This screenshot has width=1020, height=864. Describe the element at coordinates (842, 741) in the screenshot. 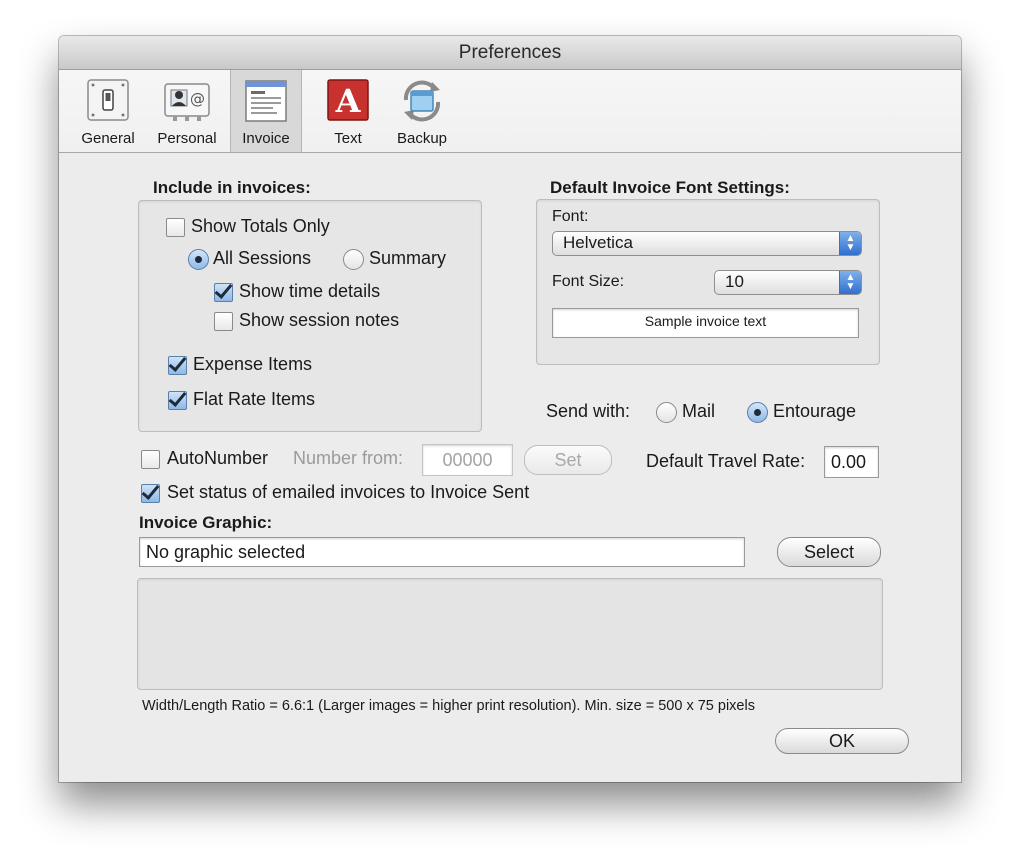

I see `ok-button: OK` at that location.